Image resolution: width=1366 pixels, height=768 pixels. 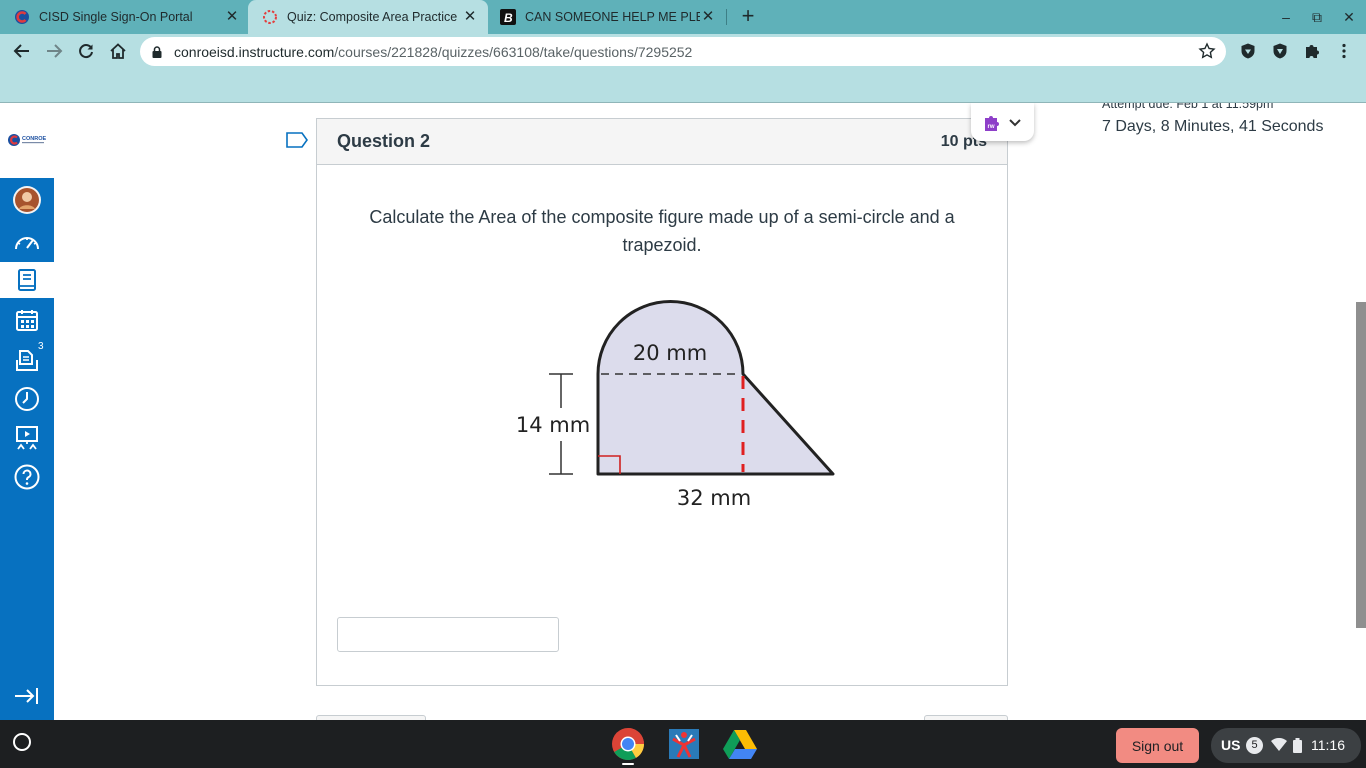 What do you see at coordinates (991, 127) in the screenshot?
I see `svg-text: rw` at bounding box center [991, 127].